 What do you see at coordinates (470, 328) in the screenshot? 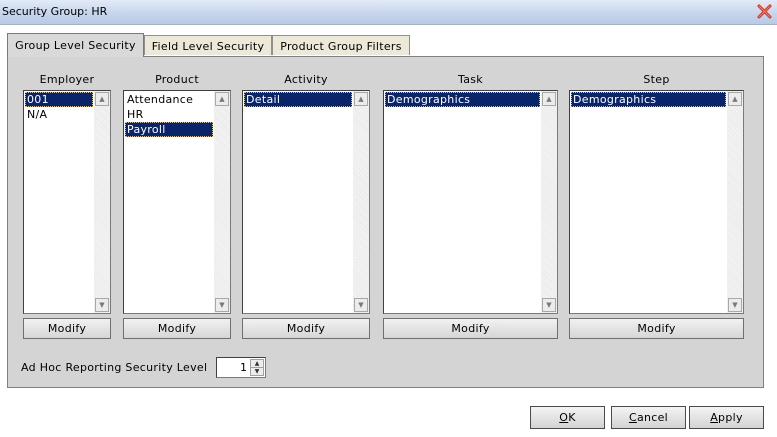
I see `modify-task-button: Modify` at bounding box center [470, 328].